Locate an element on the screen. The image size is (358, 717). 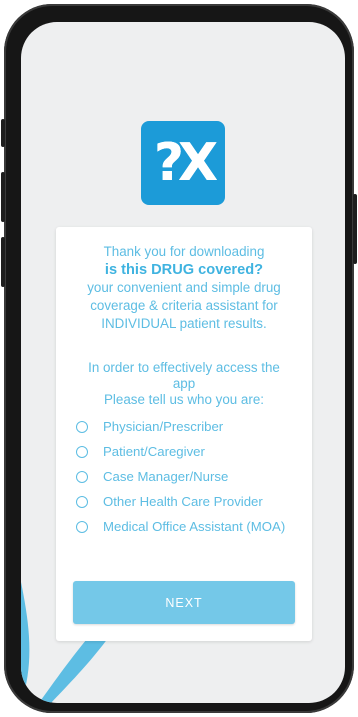
phone-side-button is located at coordinates (3, 133).